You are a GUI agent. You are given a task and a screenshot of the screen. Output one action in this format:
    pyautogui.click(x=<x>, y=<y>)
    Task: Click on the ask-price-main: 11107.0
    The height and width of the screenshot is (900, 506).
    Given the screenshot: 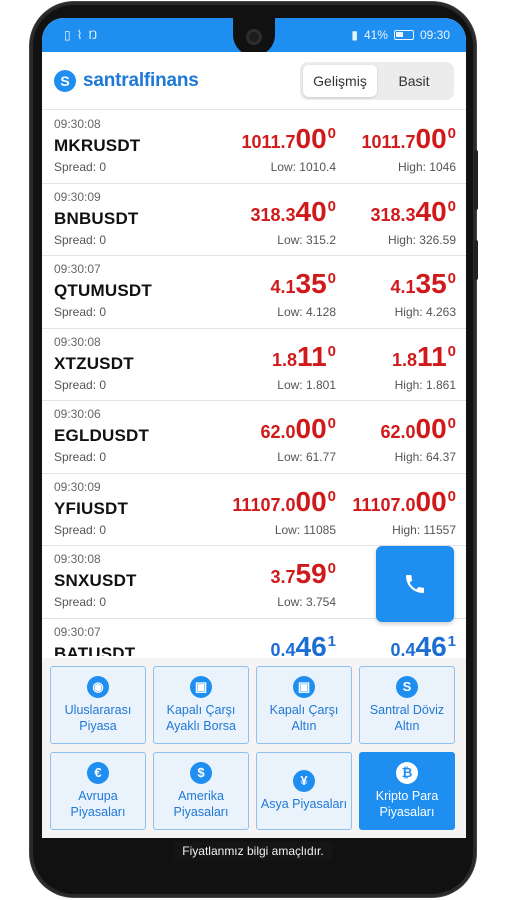 What is the action you would take?
    pyautogui.click(x=384, y=504)
    